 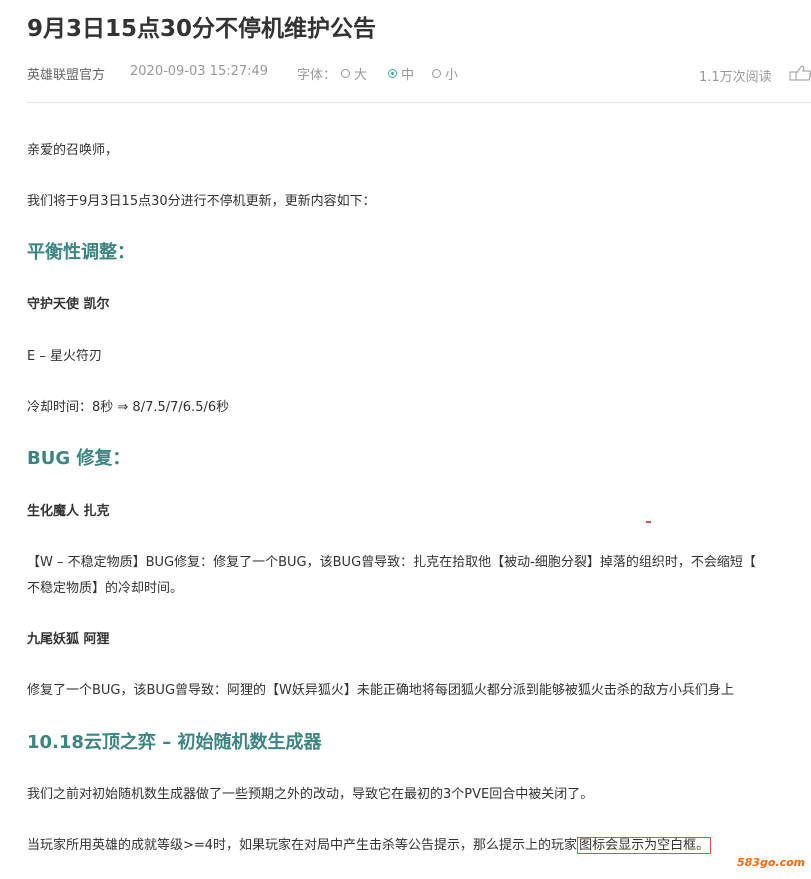 What do you see at coordinates (452, 75) in the screenshot?
I see `font-option-small-label: 小` at bounding box center [452, 75].